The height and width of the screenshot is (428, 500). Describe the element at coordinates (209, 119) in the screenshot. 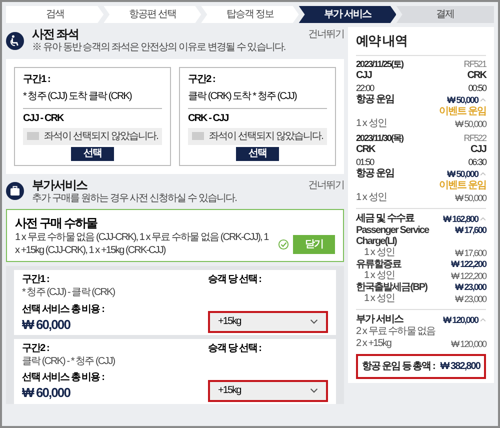

I see `route-code: CRK - CJJ` at that location.